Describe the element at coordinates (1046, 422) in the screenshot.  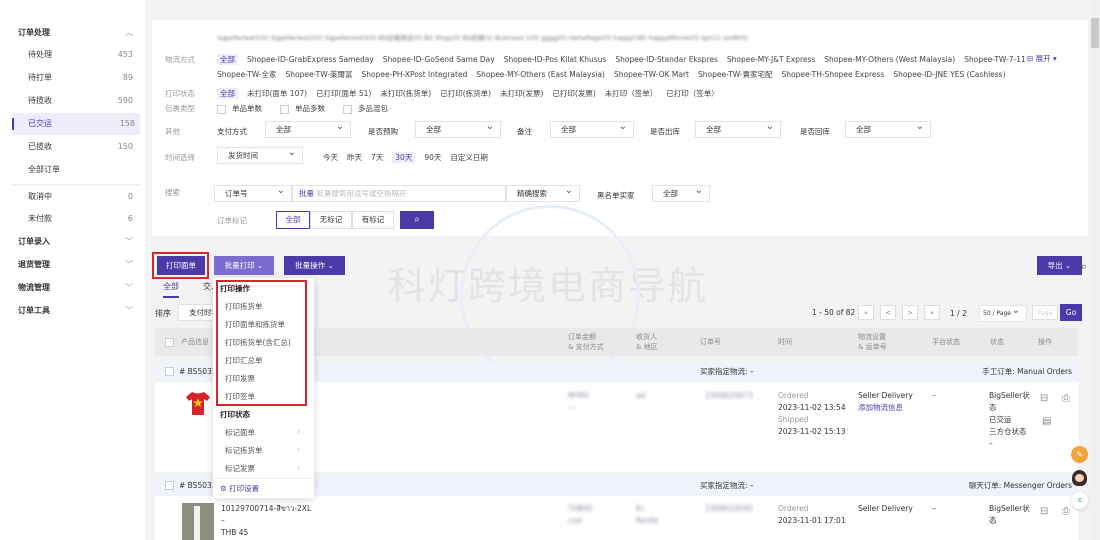
I see `document-icon: ▤` at that location.